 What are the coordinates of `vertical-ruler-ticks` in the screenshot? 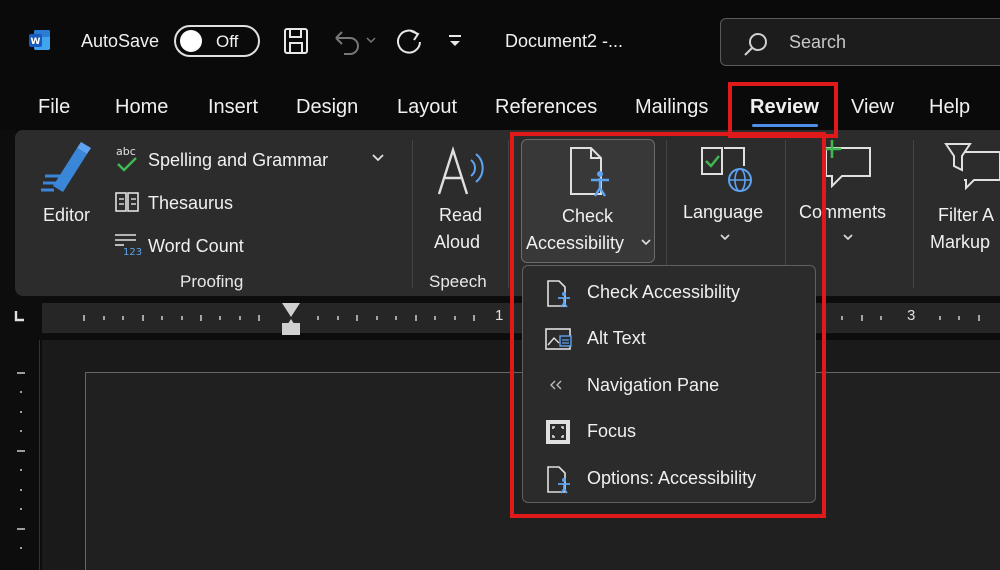 It's located at (21, 460).